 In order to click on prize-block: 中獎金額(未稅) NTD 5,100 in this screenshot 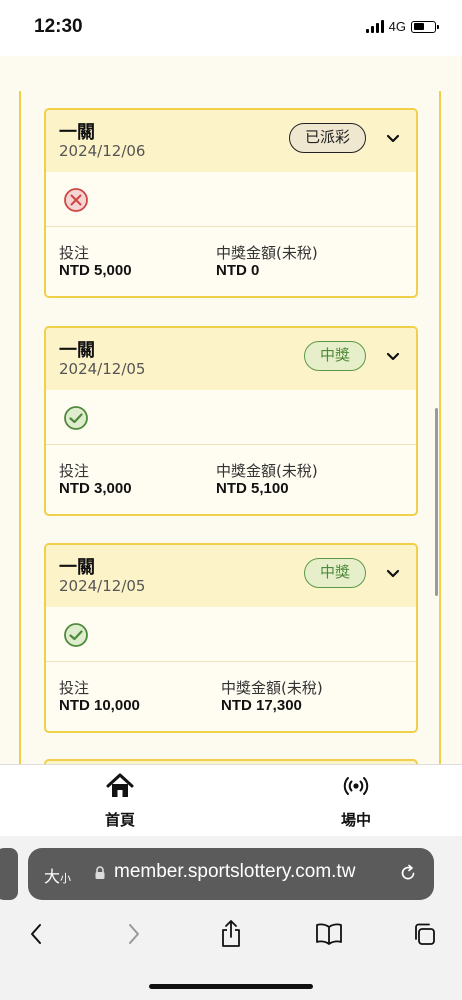, I will do `click(267, 480)`.